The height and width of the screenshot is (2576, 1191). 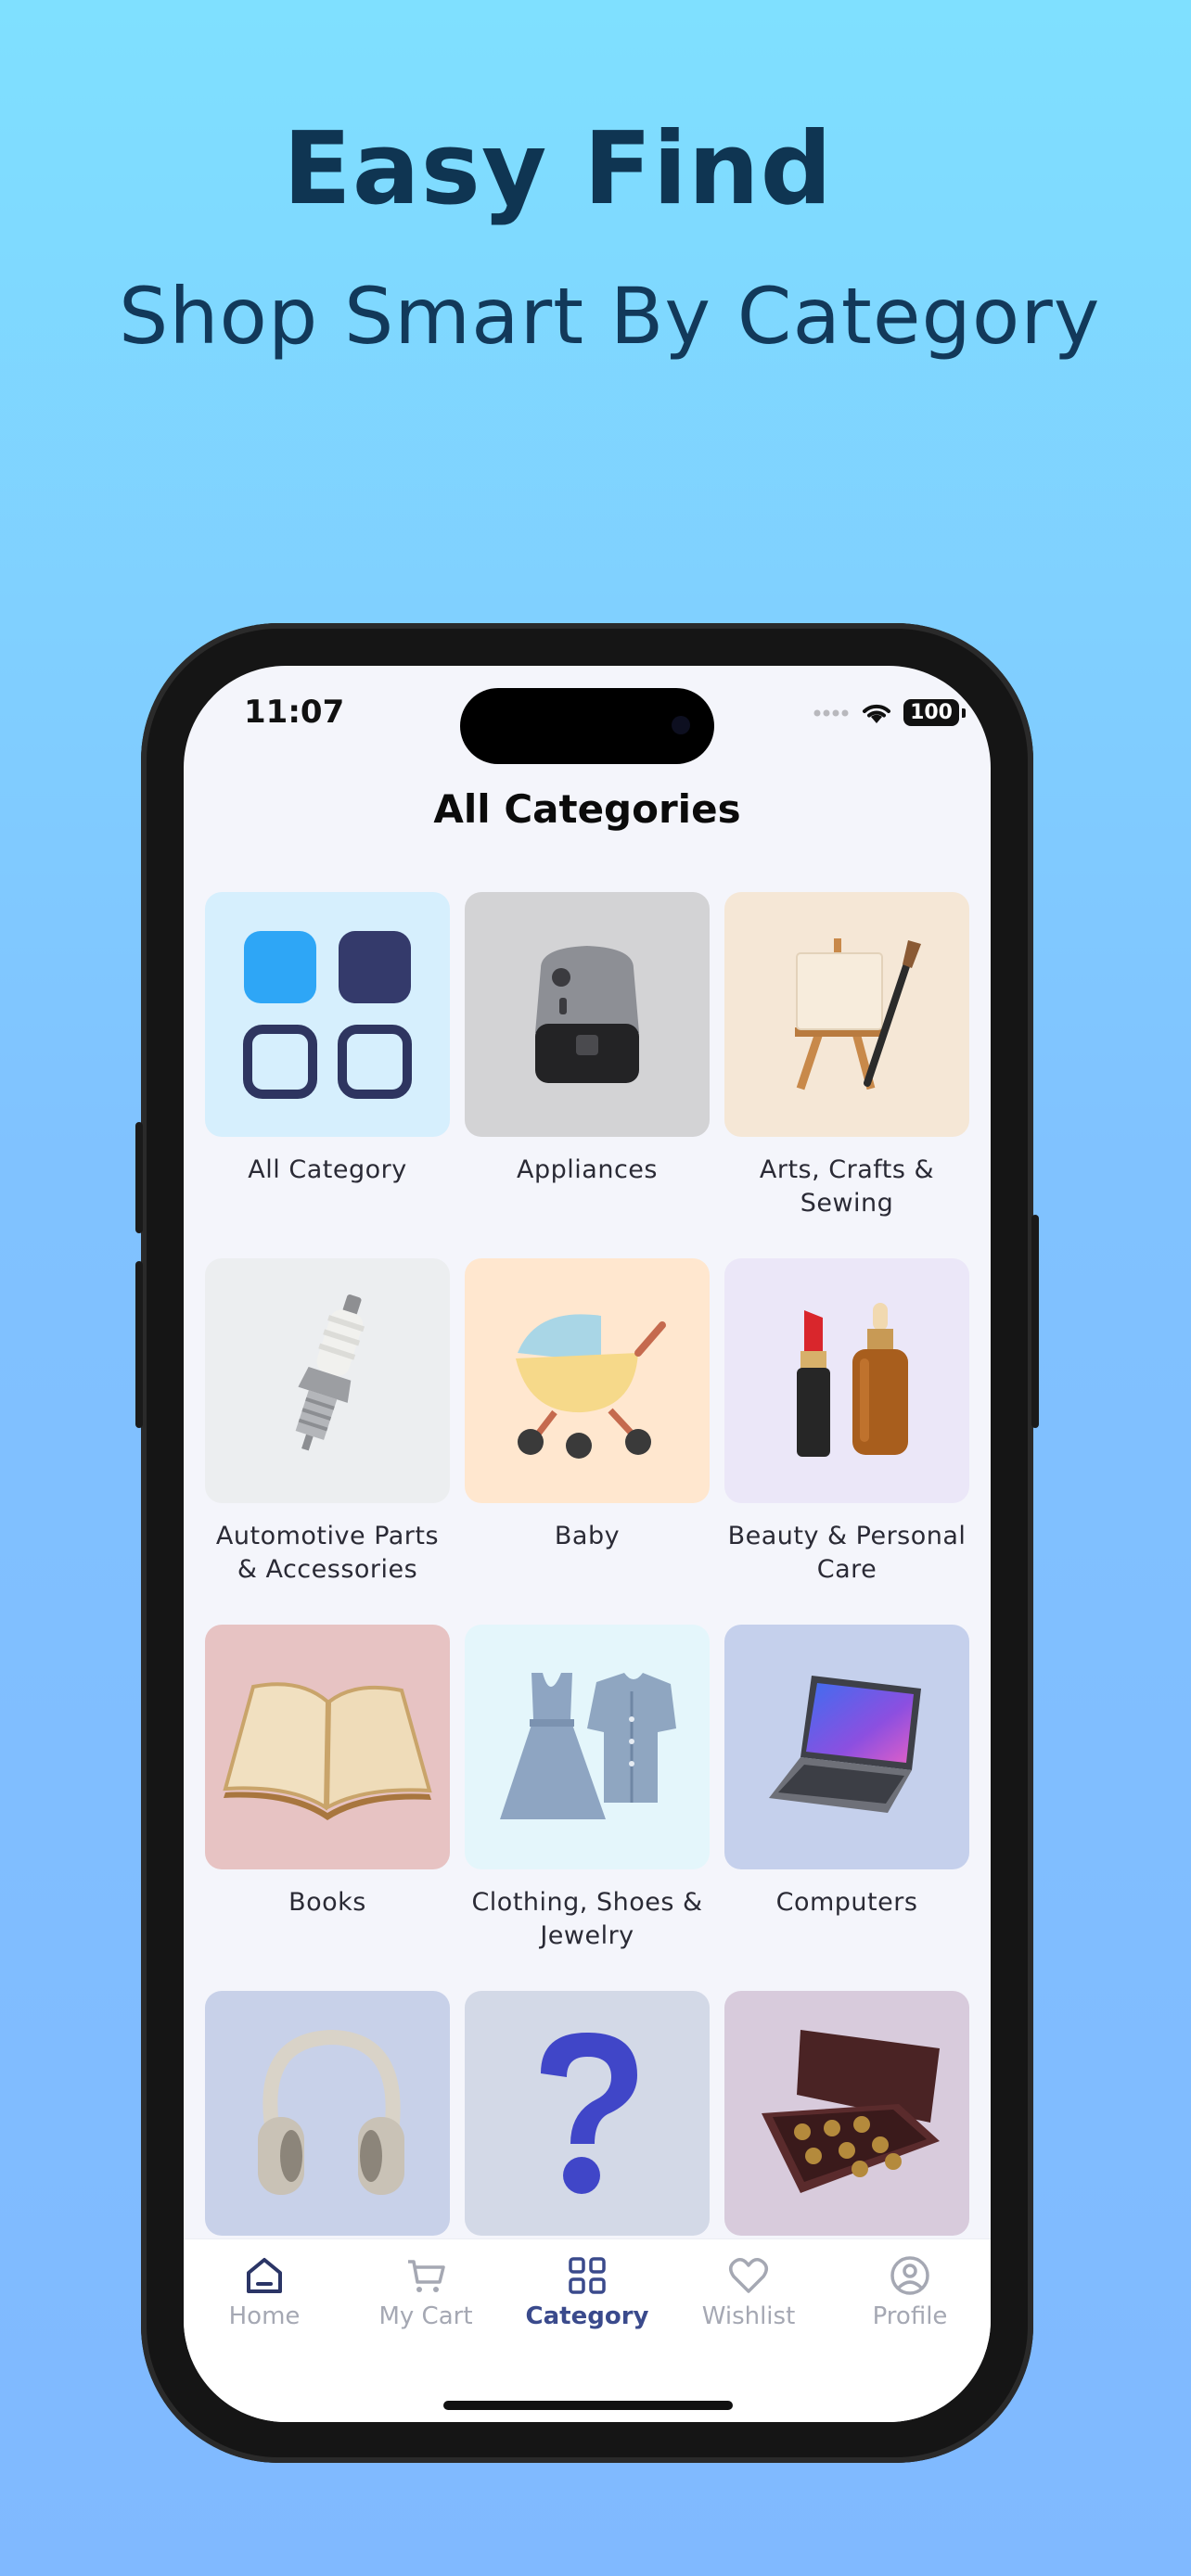 I want to click on tab-label: Category, so click(x=587, y=2316).